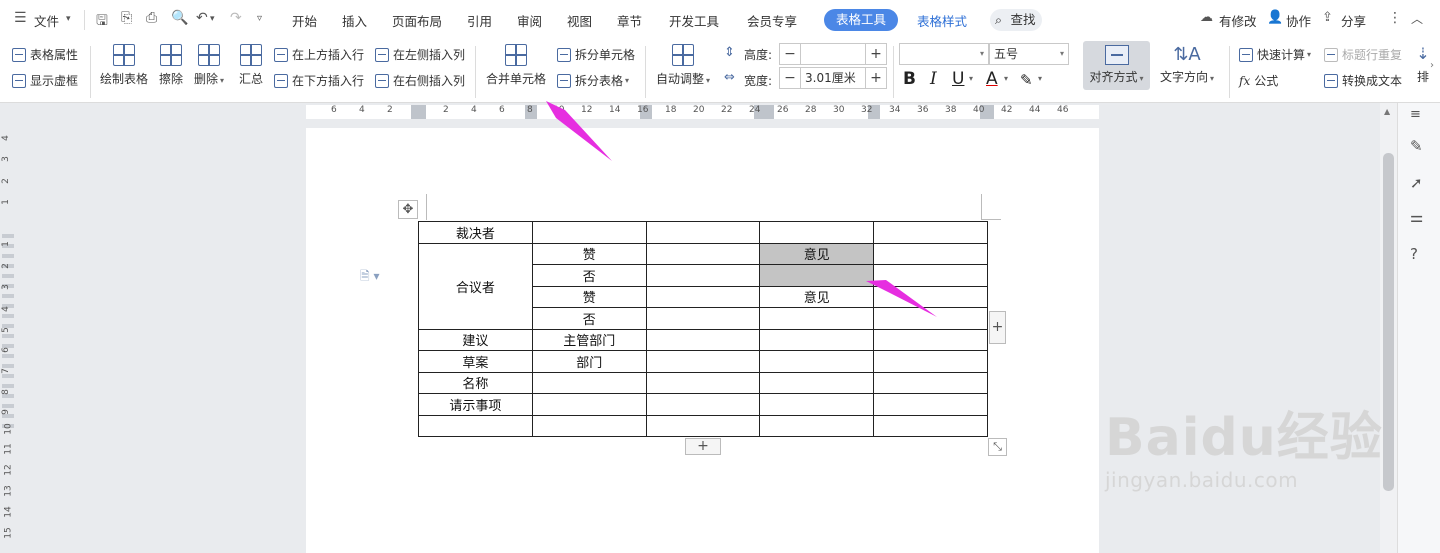 The width and height of the screenshot is (1440, 553). I want to click on table-cell: 建议, so click(475, 339).